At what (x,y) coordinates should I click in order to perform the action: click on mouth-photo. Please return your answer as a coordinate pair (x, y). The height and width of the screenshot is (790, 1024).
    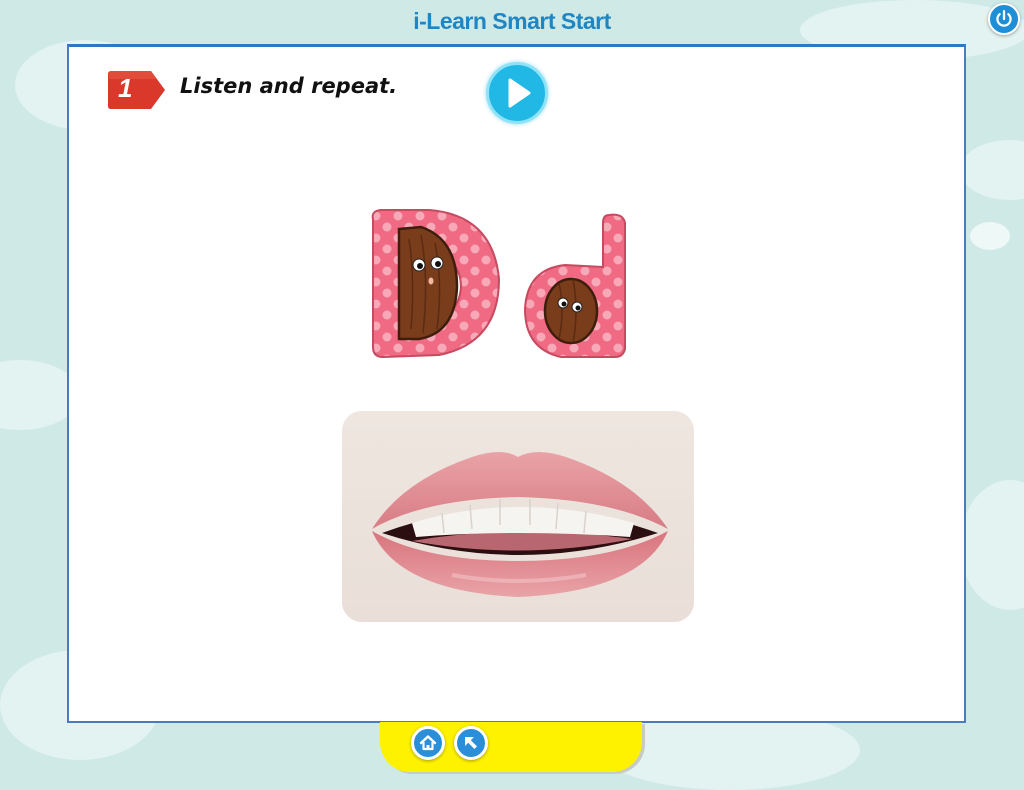
    Looking at the image, I should click on (518, 516).